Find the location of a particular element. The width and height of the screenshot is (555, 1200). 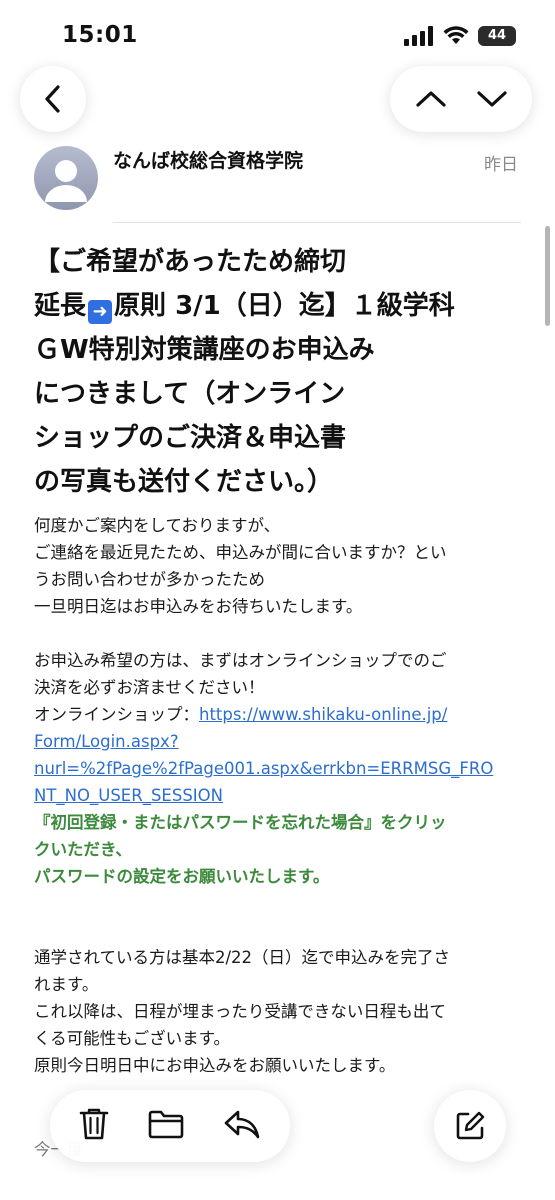

body-text: 決済を必ずお済ませください！ is located at coordinates (149, 687).